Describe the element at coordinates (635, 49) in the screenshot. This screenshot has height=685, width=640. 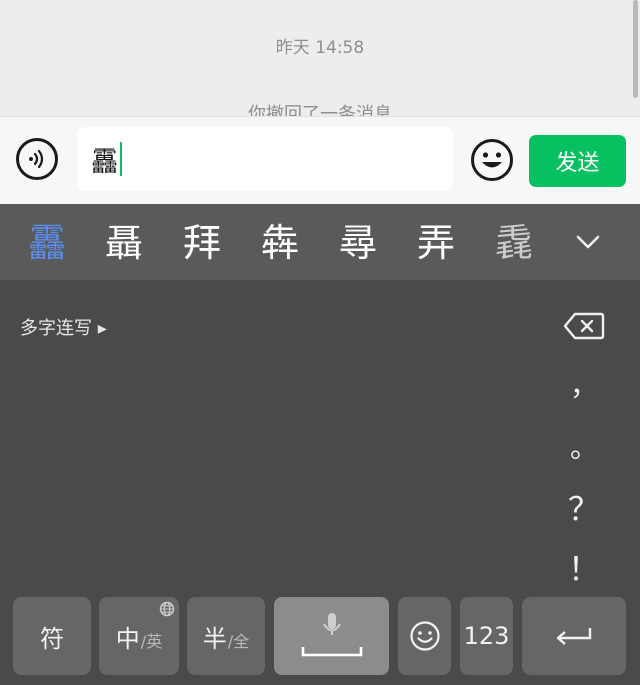
I see `scrollbar` at that location.